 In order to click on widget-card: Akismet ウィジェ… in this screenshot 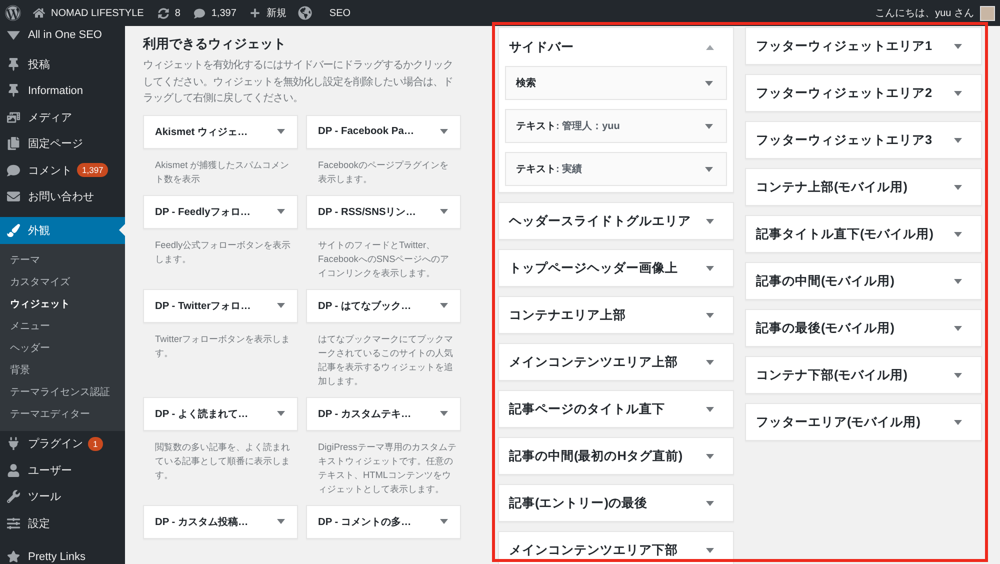, I will do `click(220, 131)`.